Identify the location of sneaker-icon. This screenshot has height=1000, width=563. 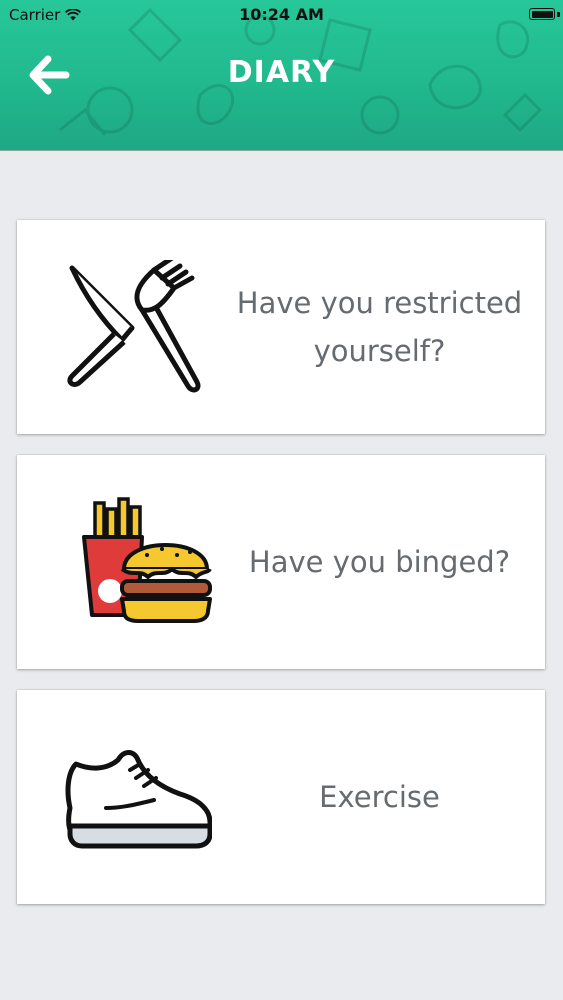
(138, 799).